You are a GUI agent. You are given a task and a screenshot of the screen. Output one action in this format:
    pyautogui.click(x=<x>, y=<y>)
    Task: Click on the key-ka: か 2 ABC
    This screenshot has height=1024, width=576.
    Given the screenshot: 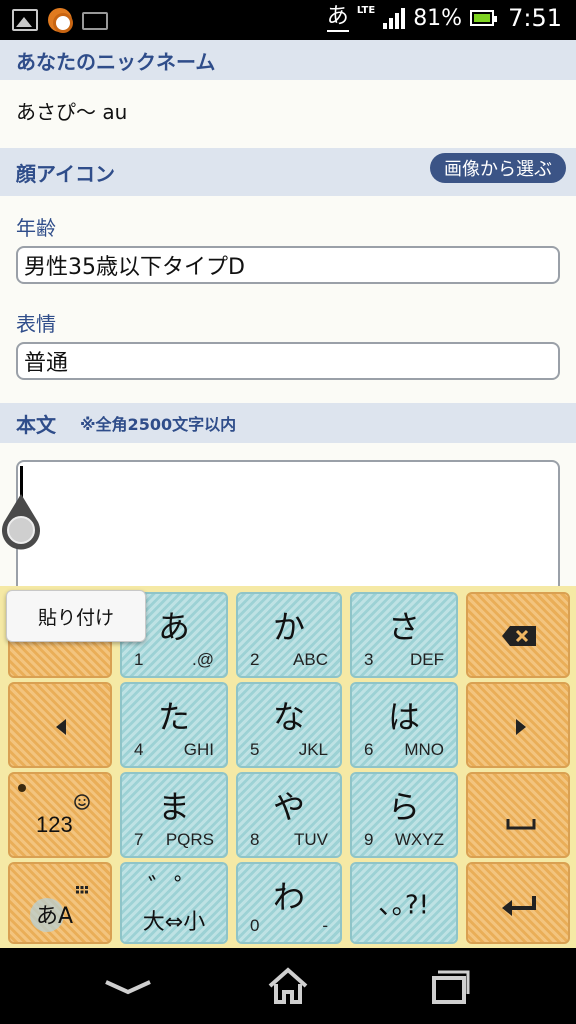 What is the action you would take?
    pyautogui.click(x=289, y=635)
    